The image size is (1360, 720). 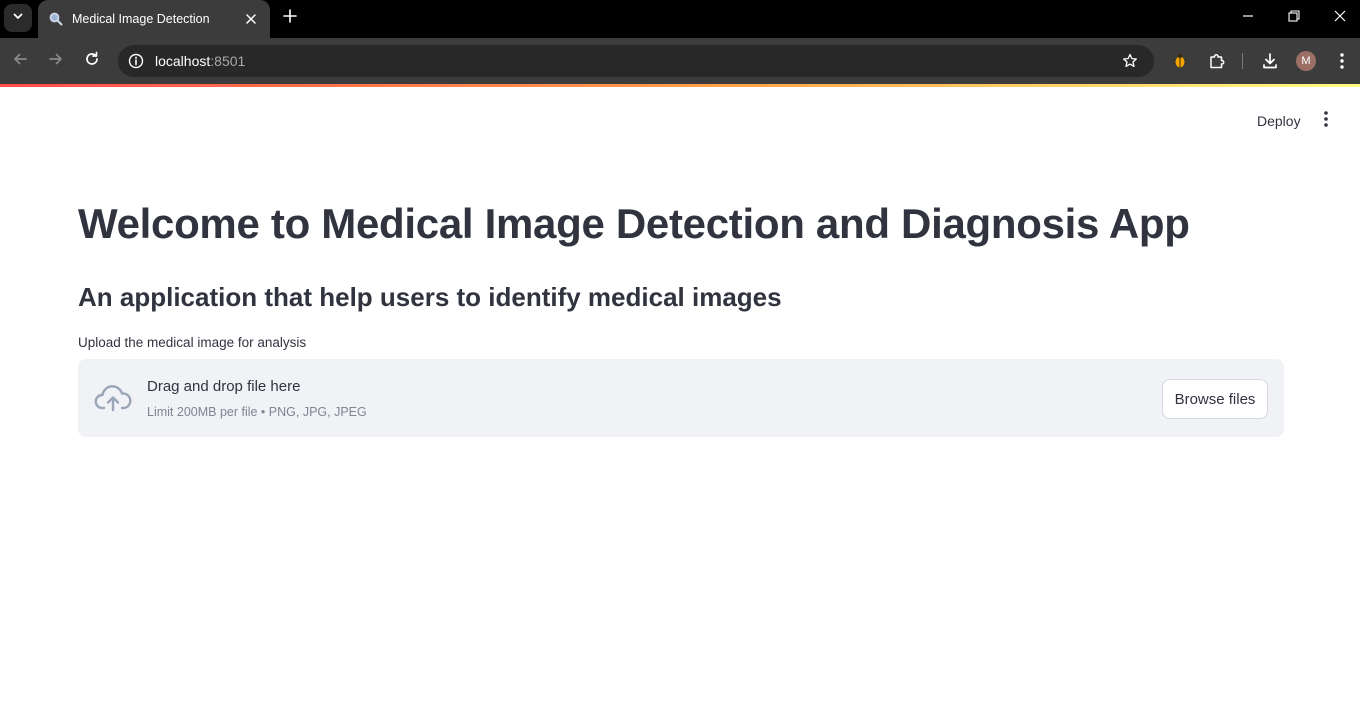 I want to click on reload-button, so click(x=92, y=61).